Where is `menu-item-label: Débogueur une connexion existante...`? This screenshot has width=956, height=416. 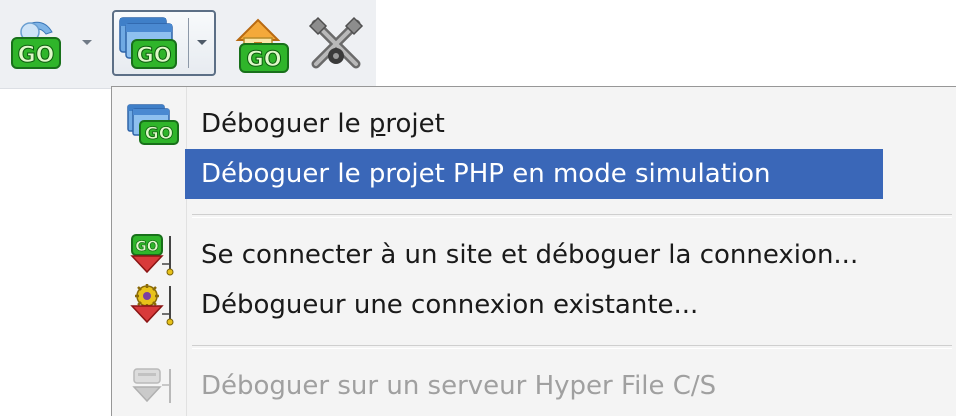
menu-item-label: Débogueur une connexion existante... is located at coordinates (450, 305).